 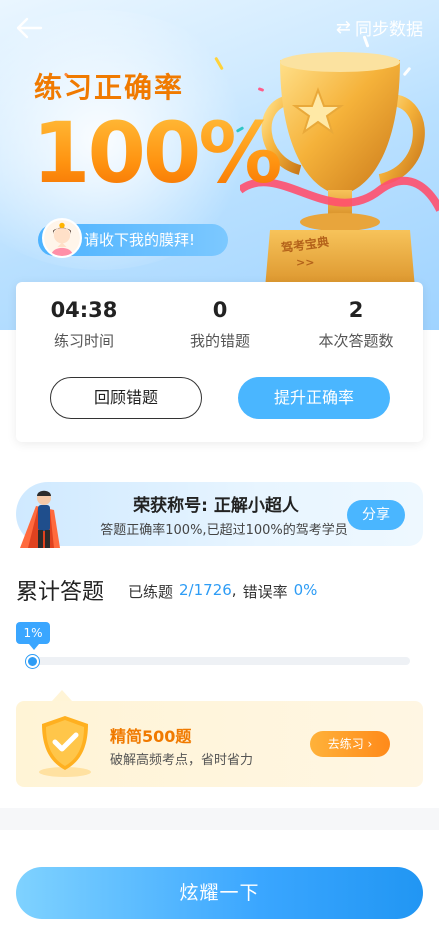 I want to click on done-value: 2/1726, so click(x=205, y=590).